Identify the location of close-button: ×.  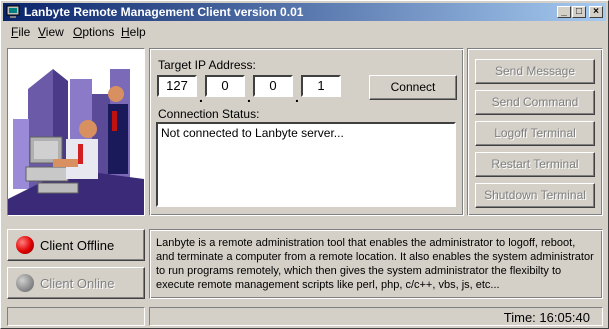
(596, 12).